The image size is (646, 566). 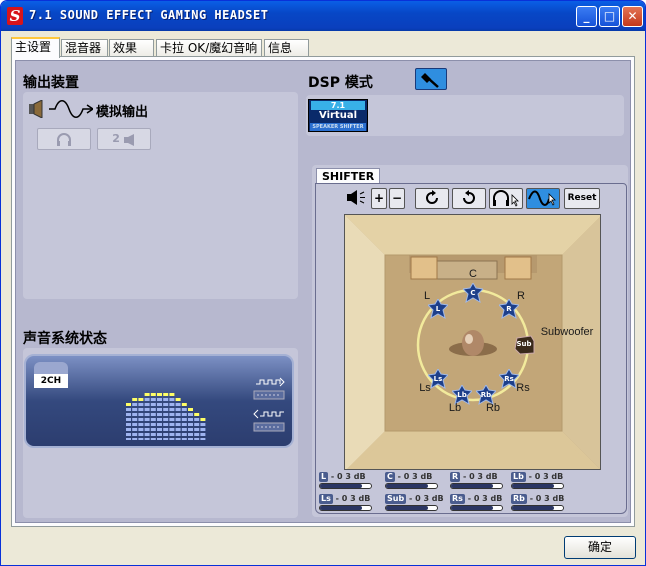 What do you see at coordinates (345, 486) in the screenshot?
I see `level-slider-l` at bounding box center [345, 486].